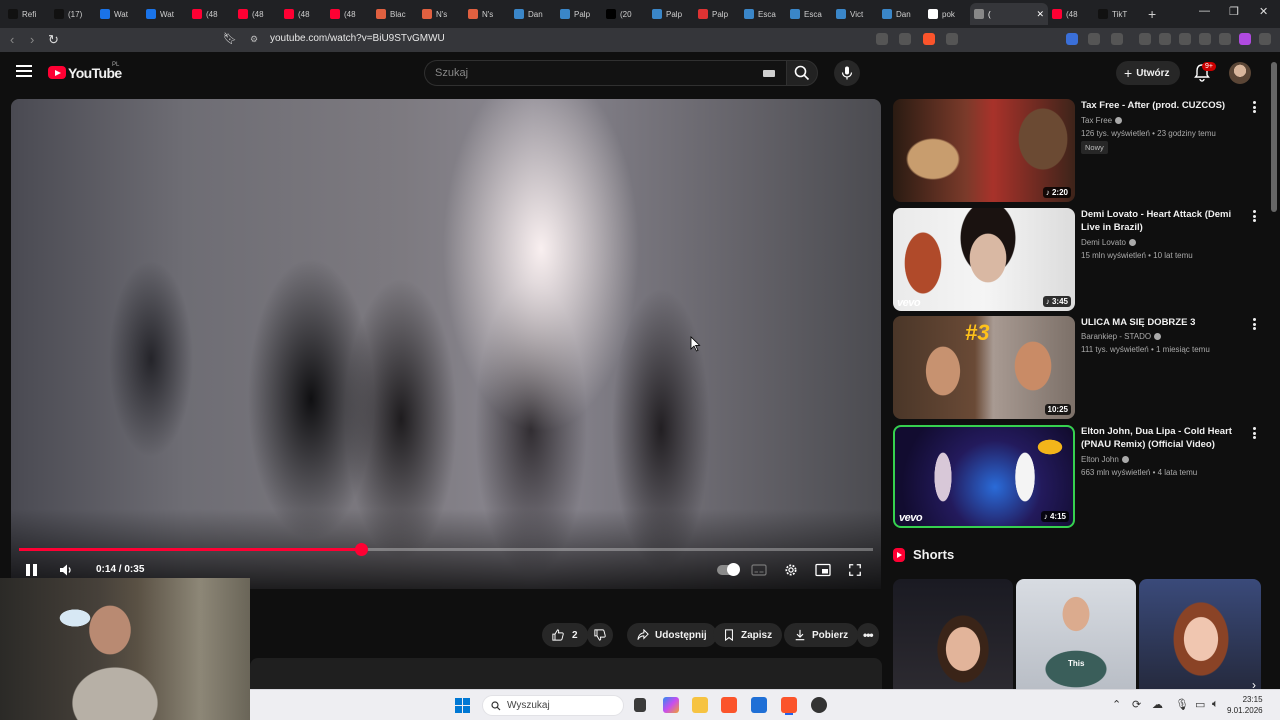  What do you see at coordinates (1263, 11) in the screenshot?
I see `window-close-icon: ✕` at bounding box center [1263, 11].